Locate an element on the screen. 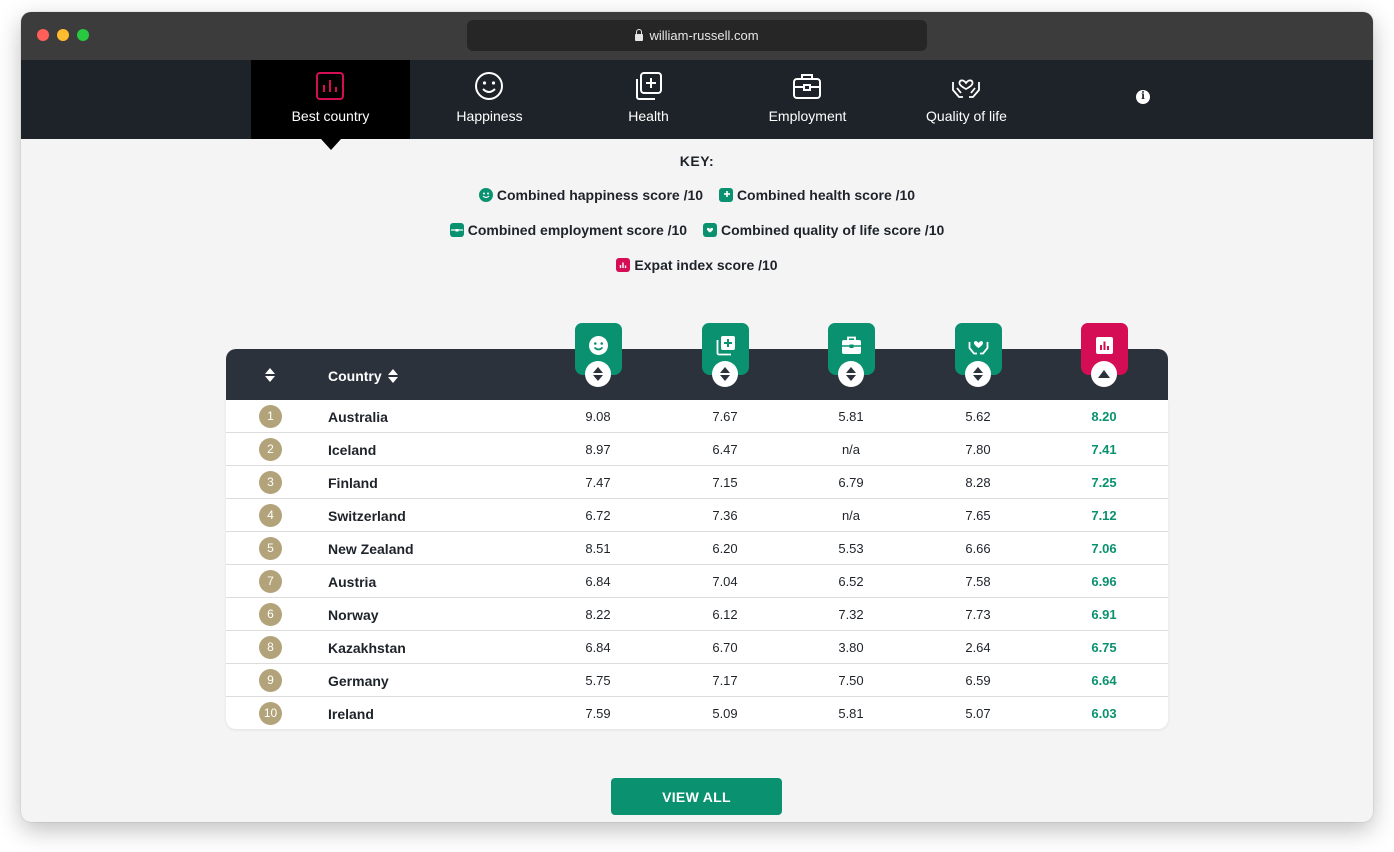 Image resolution: width=1394 pixels, height=852 pixels. table-row: 8 Kazakhstan 6.84 6.70 3.80 2.64 6.75 is located at coordinates (697, 647).